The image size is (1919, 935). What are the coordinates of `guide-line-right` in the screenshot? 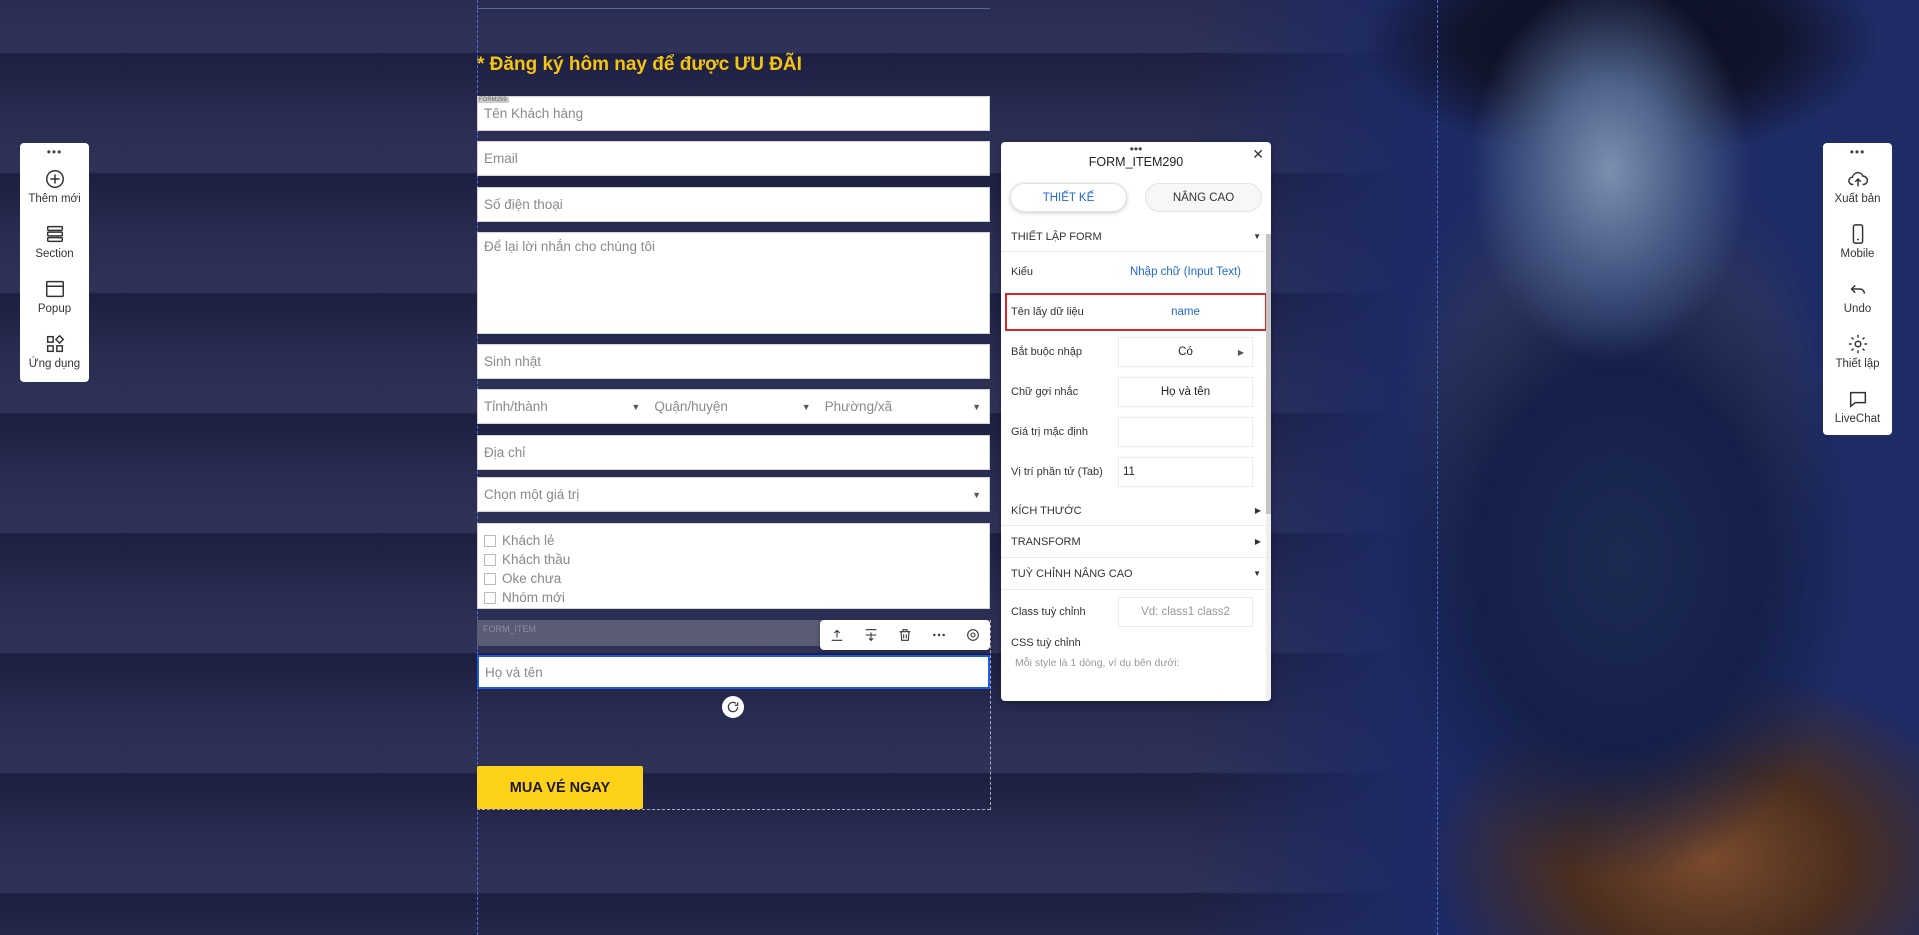 It's located at (1437, 467).